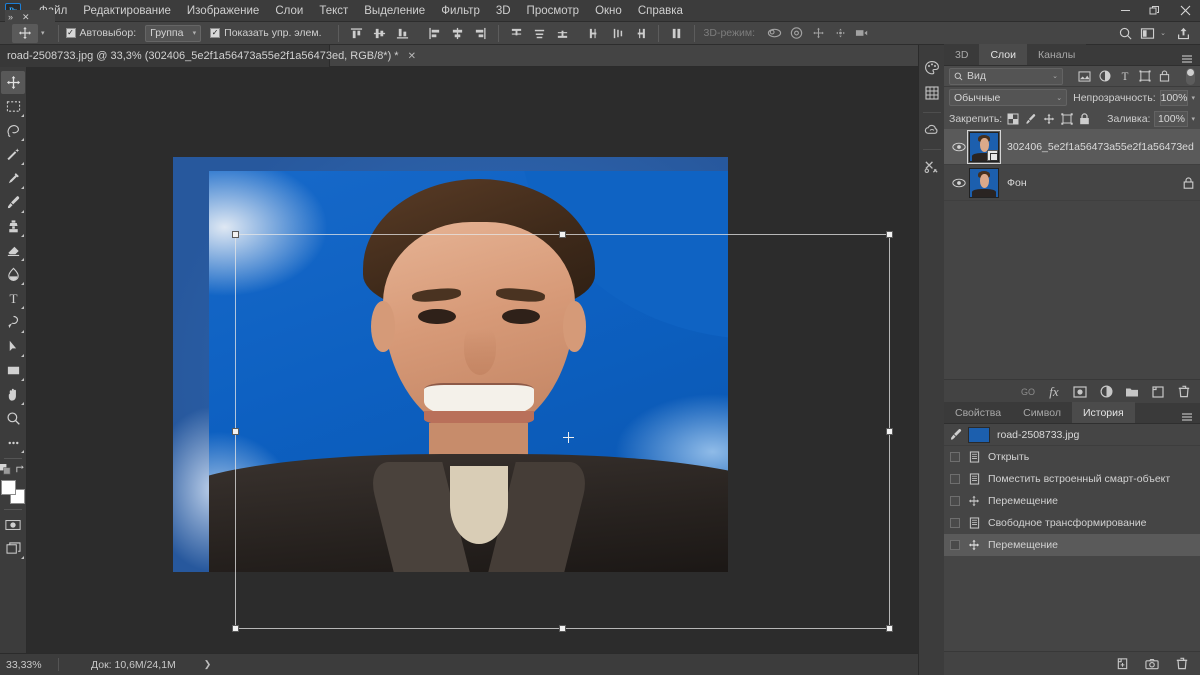 Image resolution: width=1200 pixels, height=675 pixels. Describe the element at coordinates (1155, 11) in the screenshot. I see `restore-button` at that location.